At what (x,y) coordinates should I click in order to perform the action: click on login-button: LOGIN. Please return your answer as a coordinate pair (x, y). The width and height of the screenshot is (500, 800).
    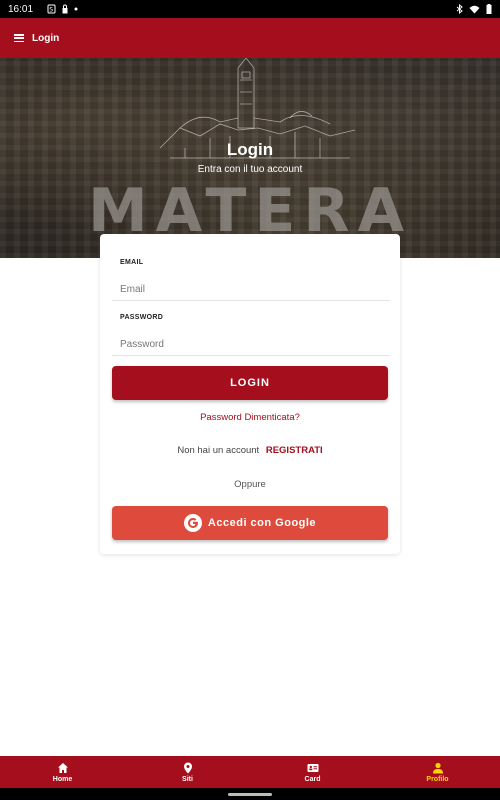
    Looking at the image, I should click on (250, 383).